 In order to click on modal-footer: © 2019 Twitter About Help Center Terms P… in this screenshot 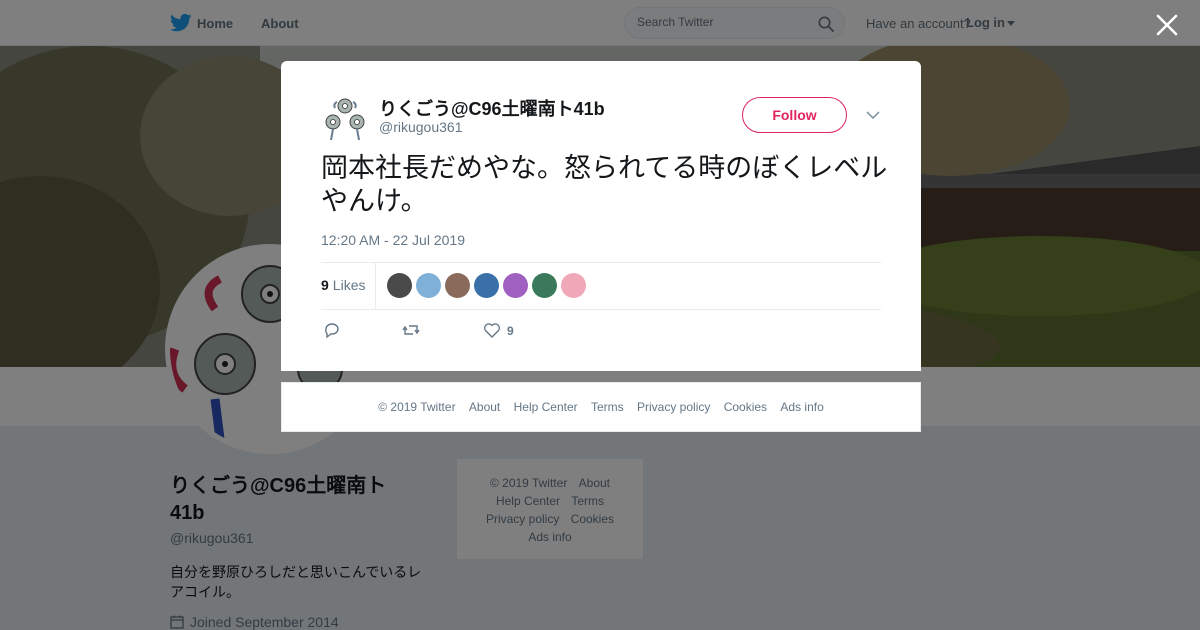, I will do `click(601, 407)`.